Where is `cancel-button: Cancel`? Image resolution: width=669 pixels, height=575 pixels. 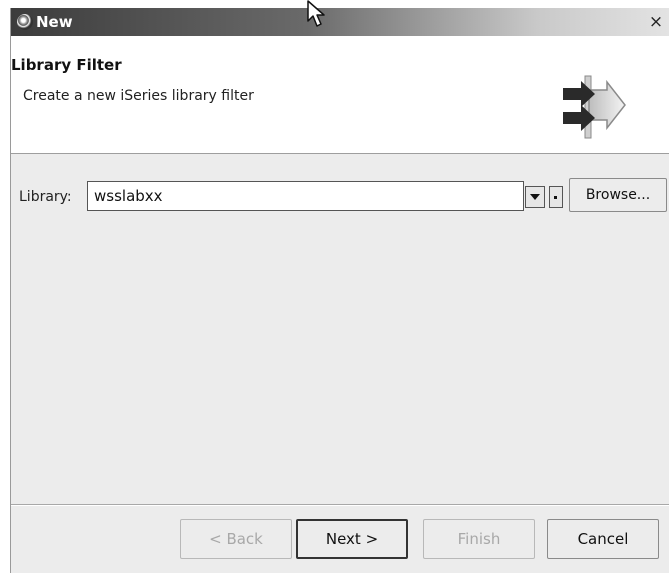
cancel-button: Cancel is located at coordinates (603, 539).